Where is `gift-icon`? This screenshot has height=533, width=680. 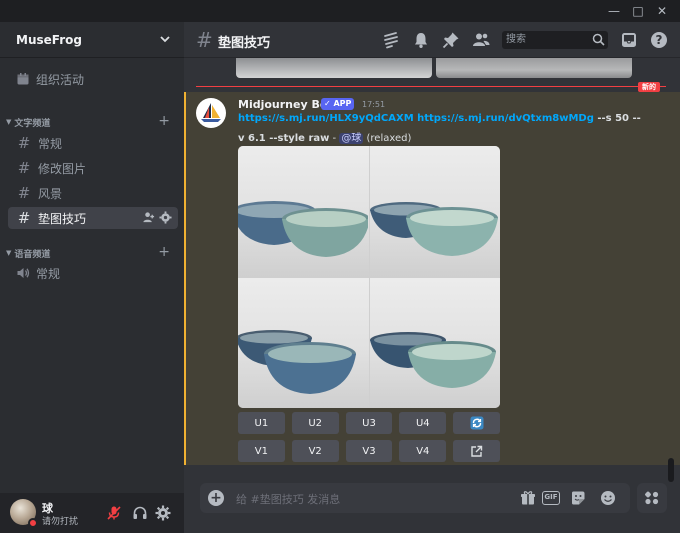
gift-icon is located at coordinates (528, 498).